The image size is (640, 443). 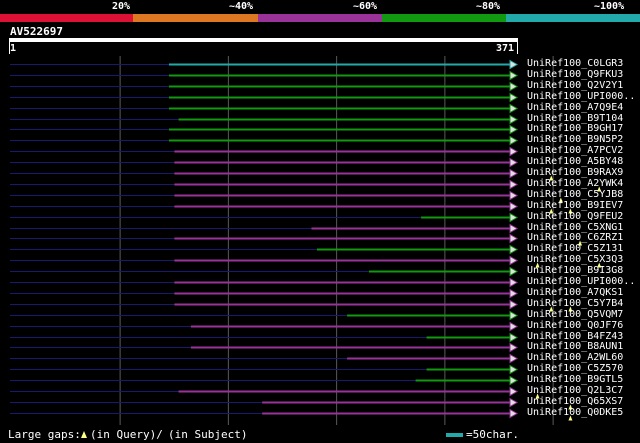 What do you see at coordinates (208, 434) in the screenshot?
I see `footer-in-subject: (in Subject)` at bounding box center [208, 434].